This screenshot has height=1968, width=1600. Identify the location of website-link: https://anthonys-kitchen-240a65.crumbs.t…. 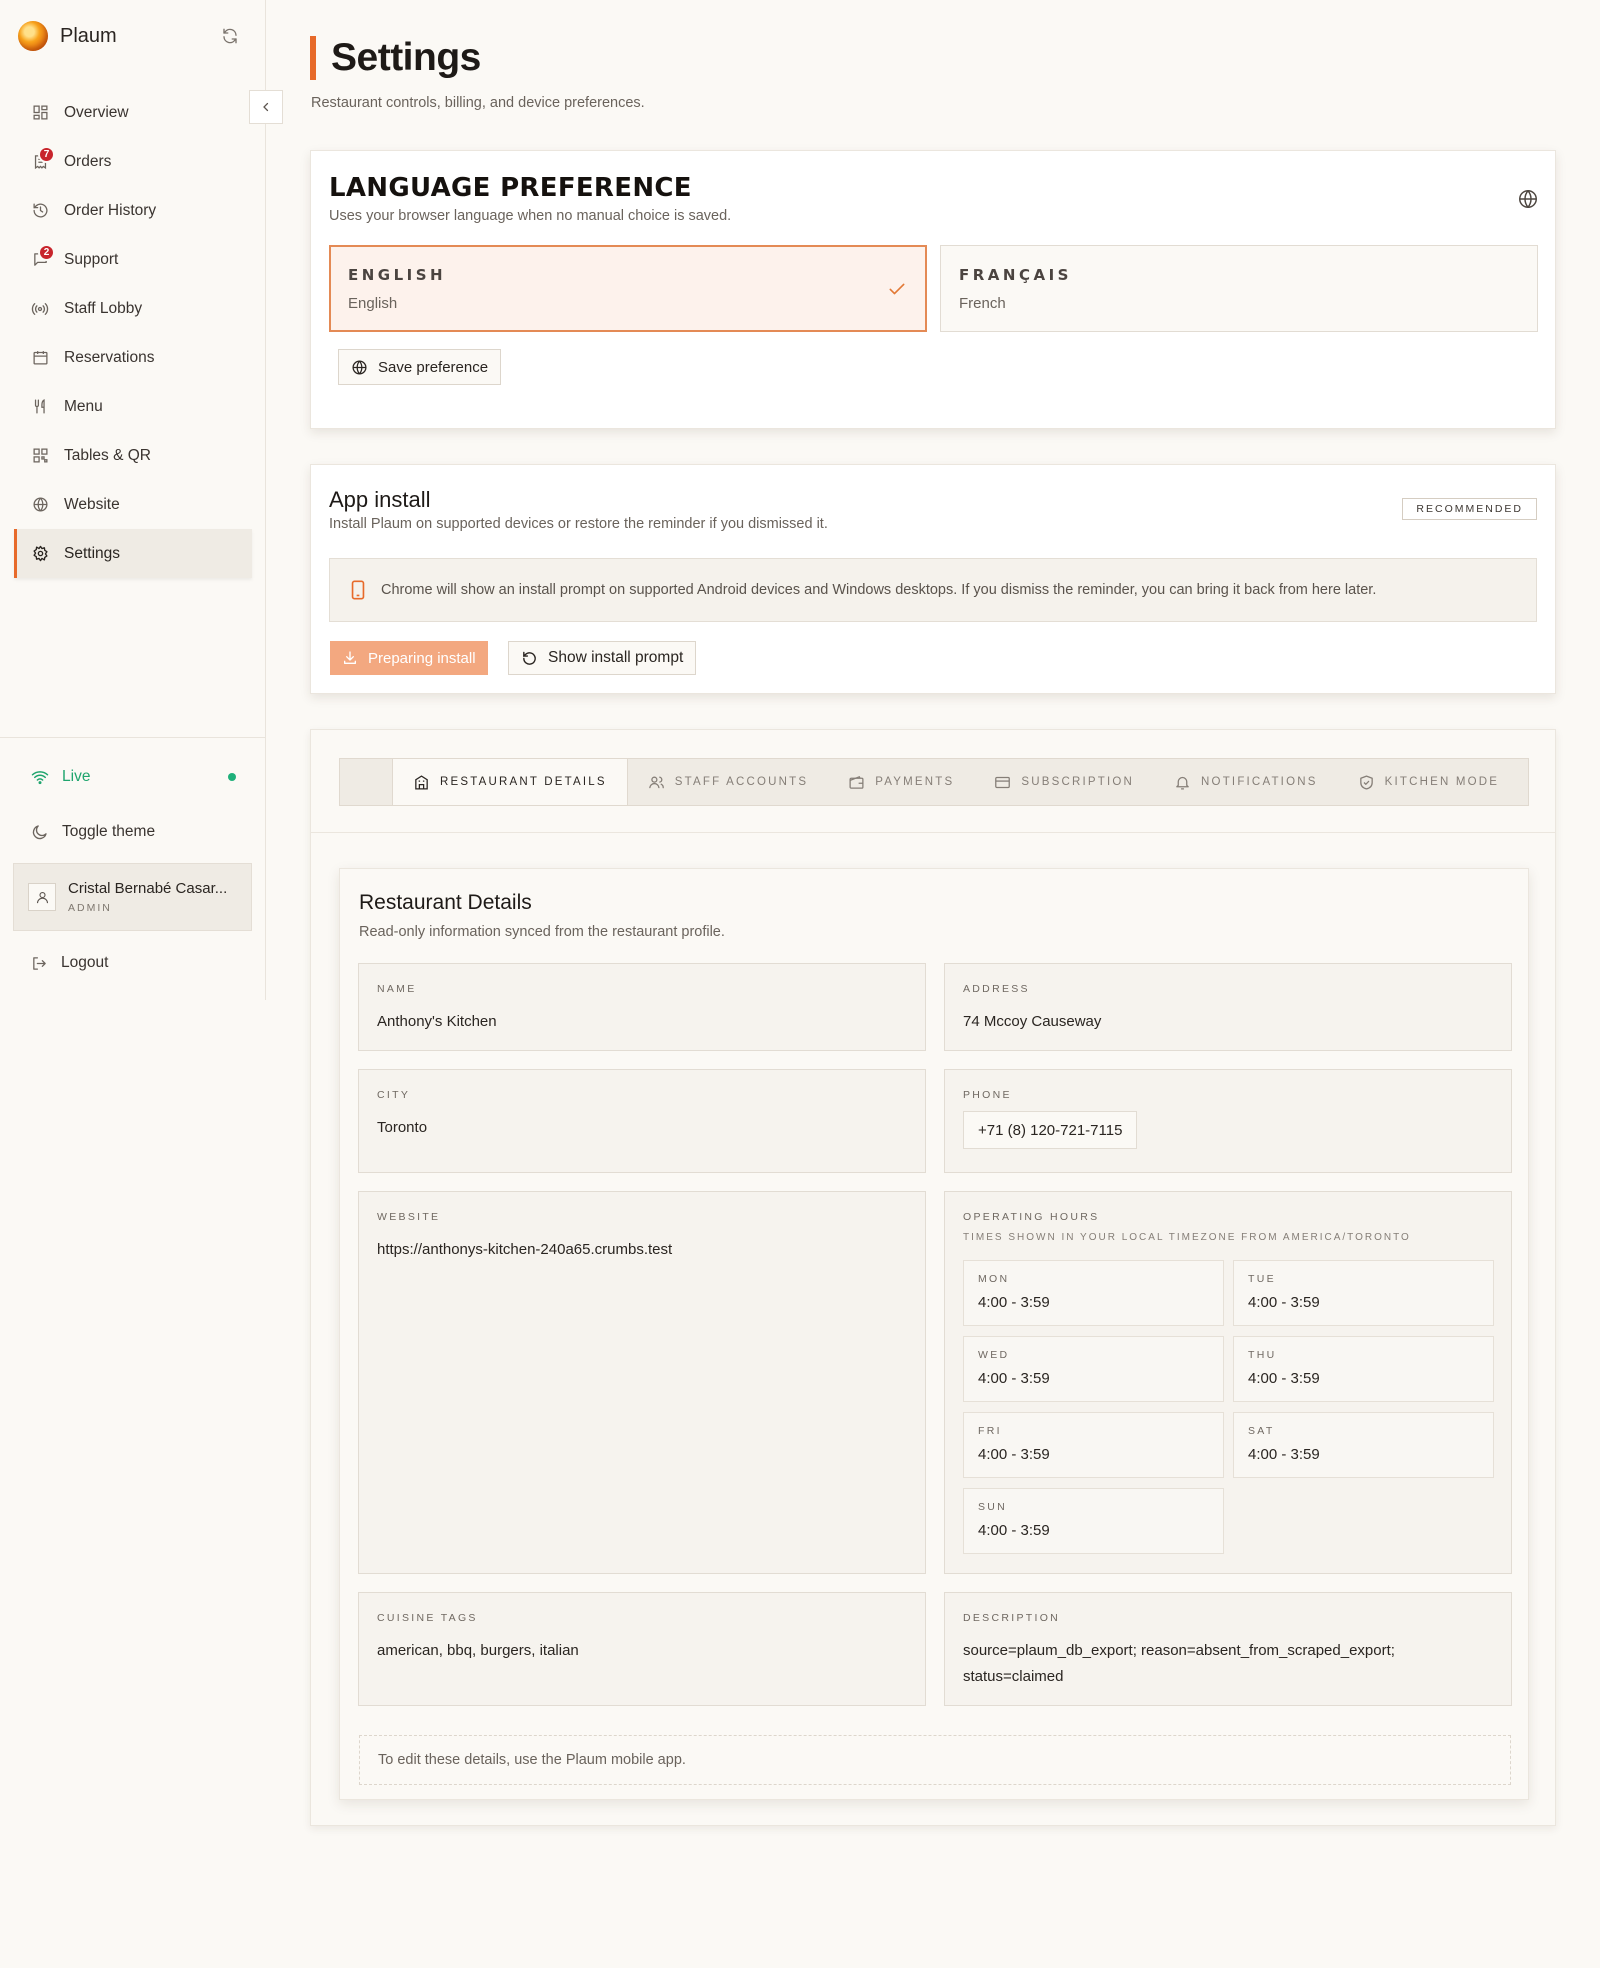
(651, 1250).